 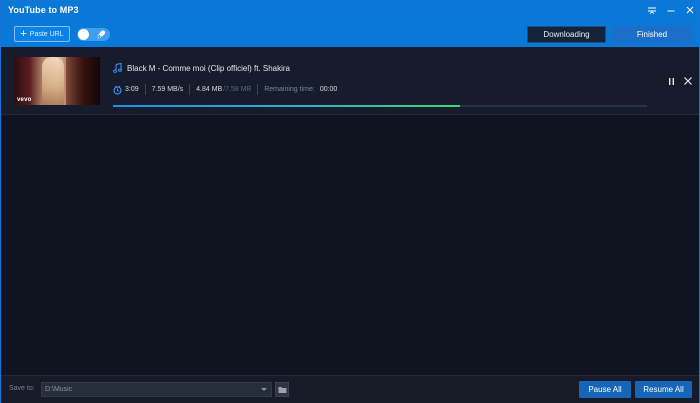 I want to click on toggle-knob, so click(x=83, y=34).